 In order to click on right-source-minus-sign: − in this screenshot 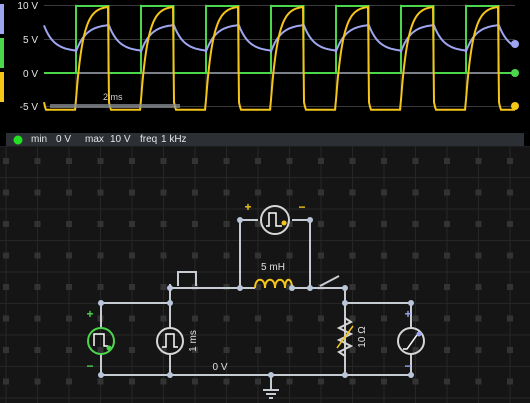, I will do `click(407, 366)`.